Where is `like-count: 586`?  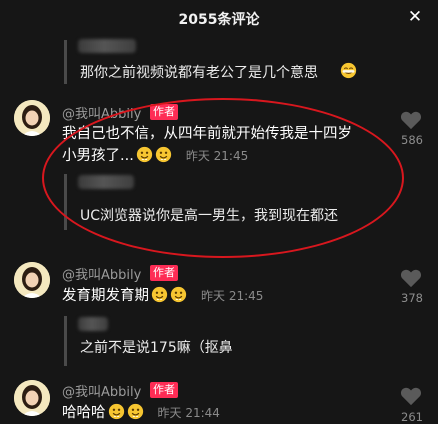
like-count: 586 is located at coordinates (412, 140).